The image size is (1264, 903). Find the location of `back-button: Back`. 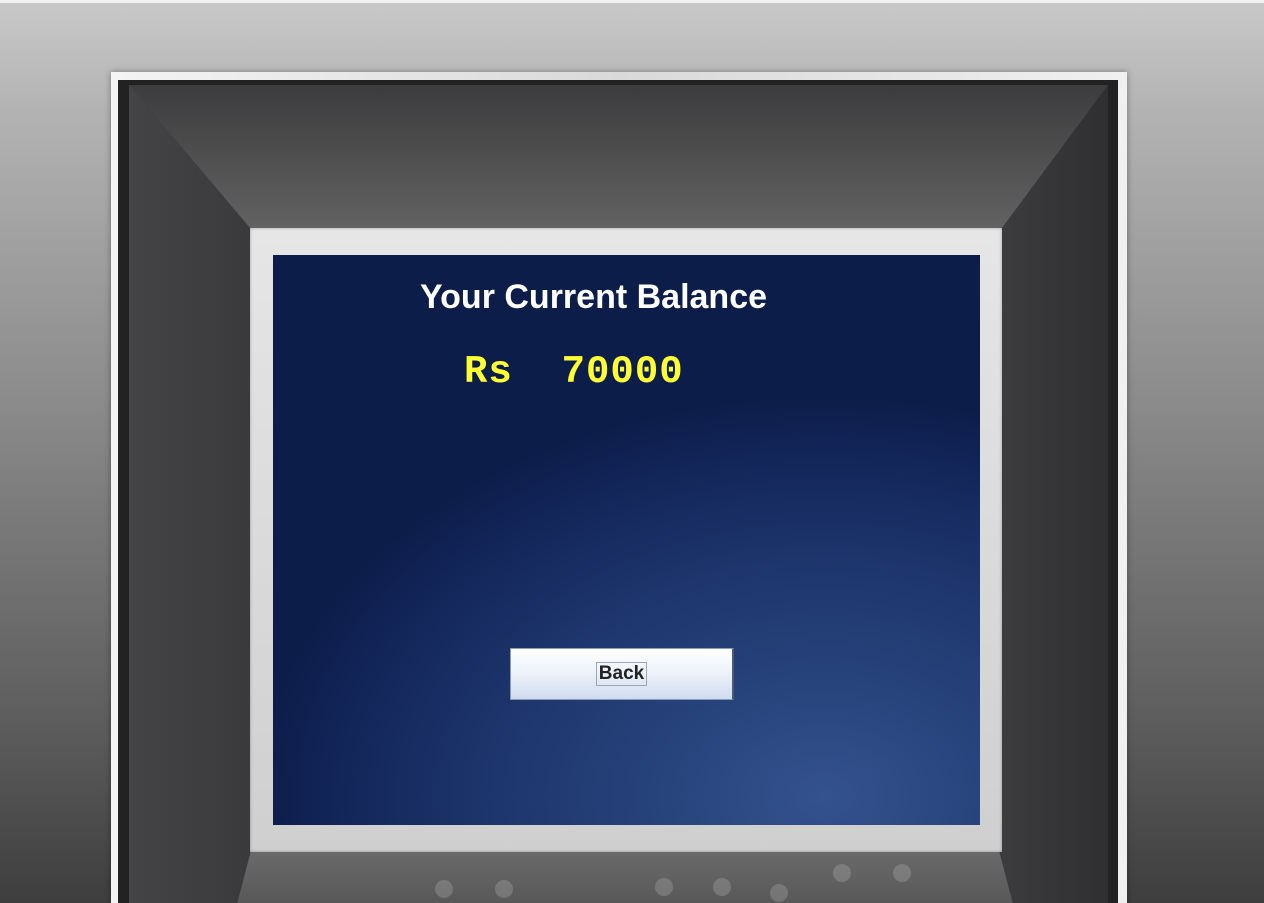

back-button: Back is located at coordinates (622, 674).